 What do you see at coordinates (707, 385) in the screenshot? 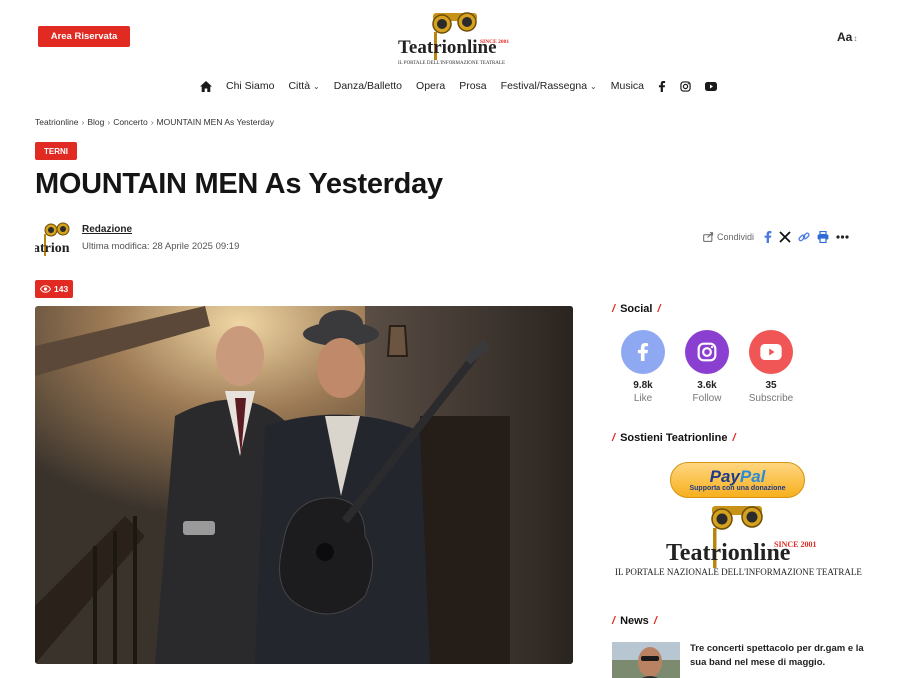
I see `instagram-count: 3.6k` at bounding box center [707, 385].